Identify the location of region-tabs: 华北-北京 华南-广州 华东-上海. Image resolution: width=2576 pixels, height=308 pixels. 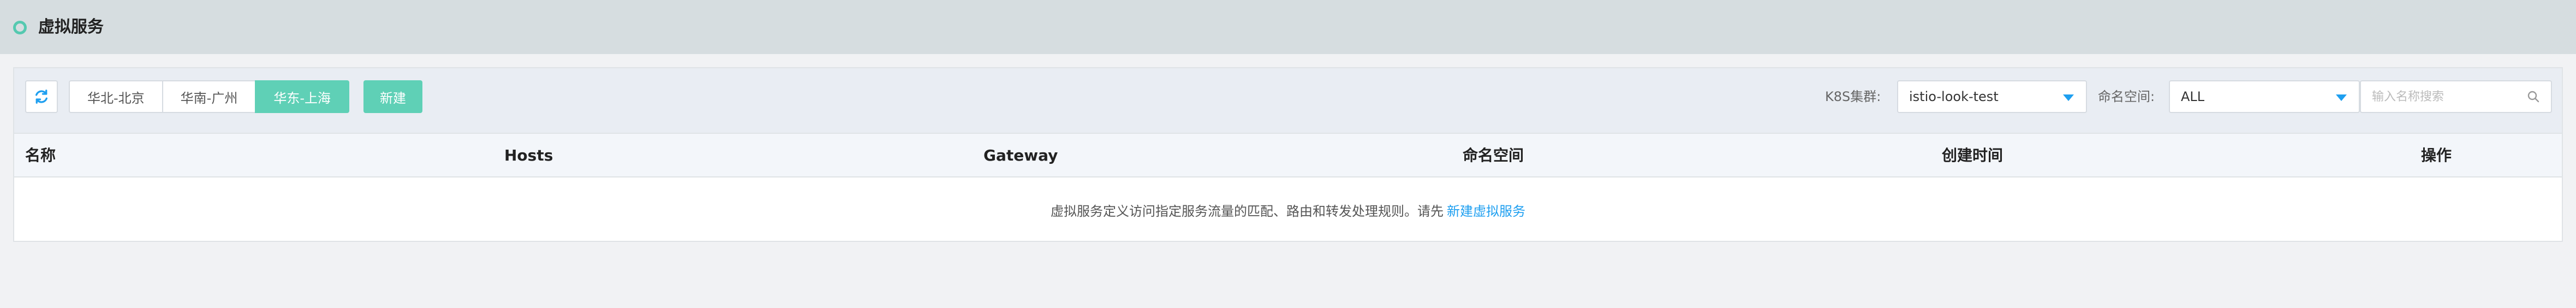
(209, 96).